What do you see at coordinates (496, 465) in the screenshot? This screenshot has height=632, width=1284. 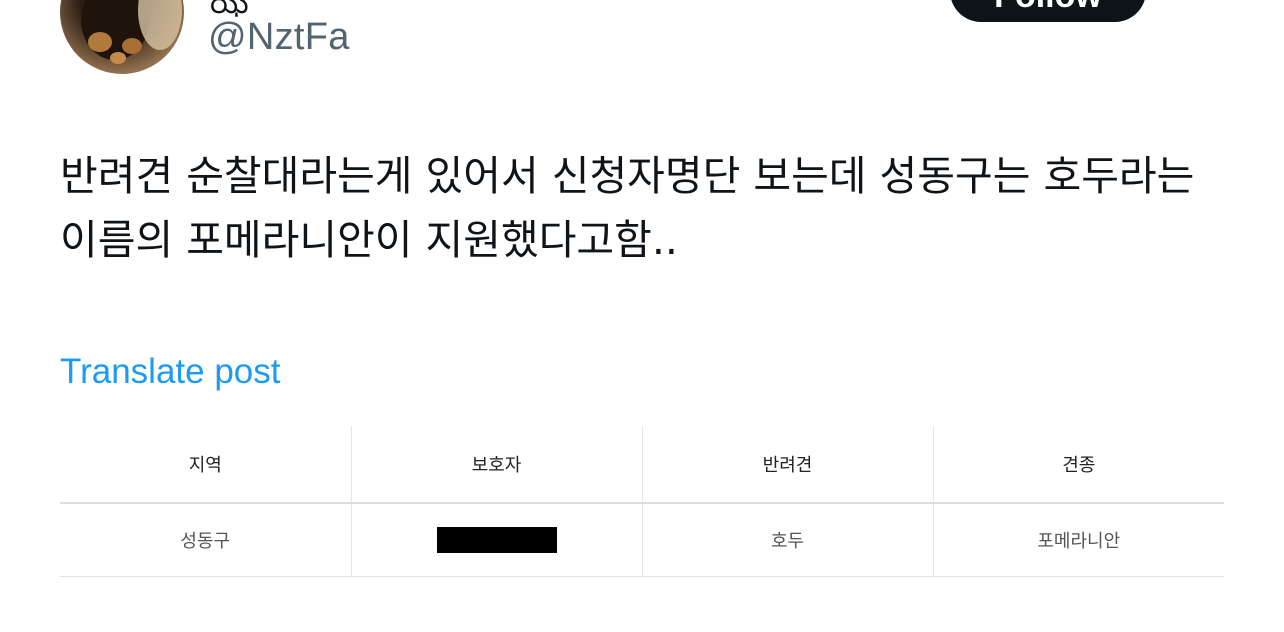 I see `header-guardian: 보호자` at bounding box center [496, 465].